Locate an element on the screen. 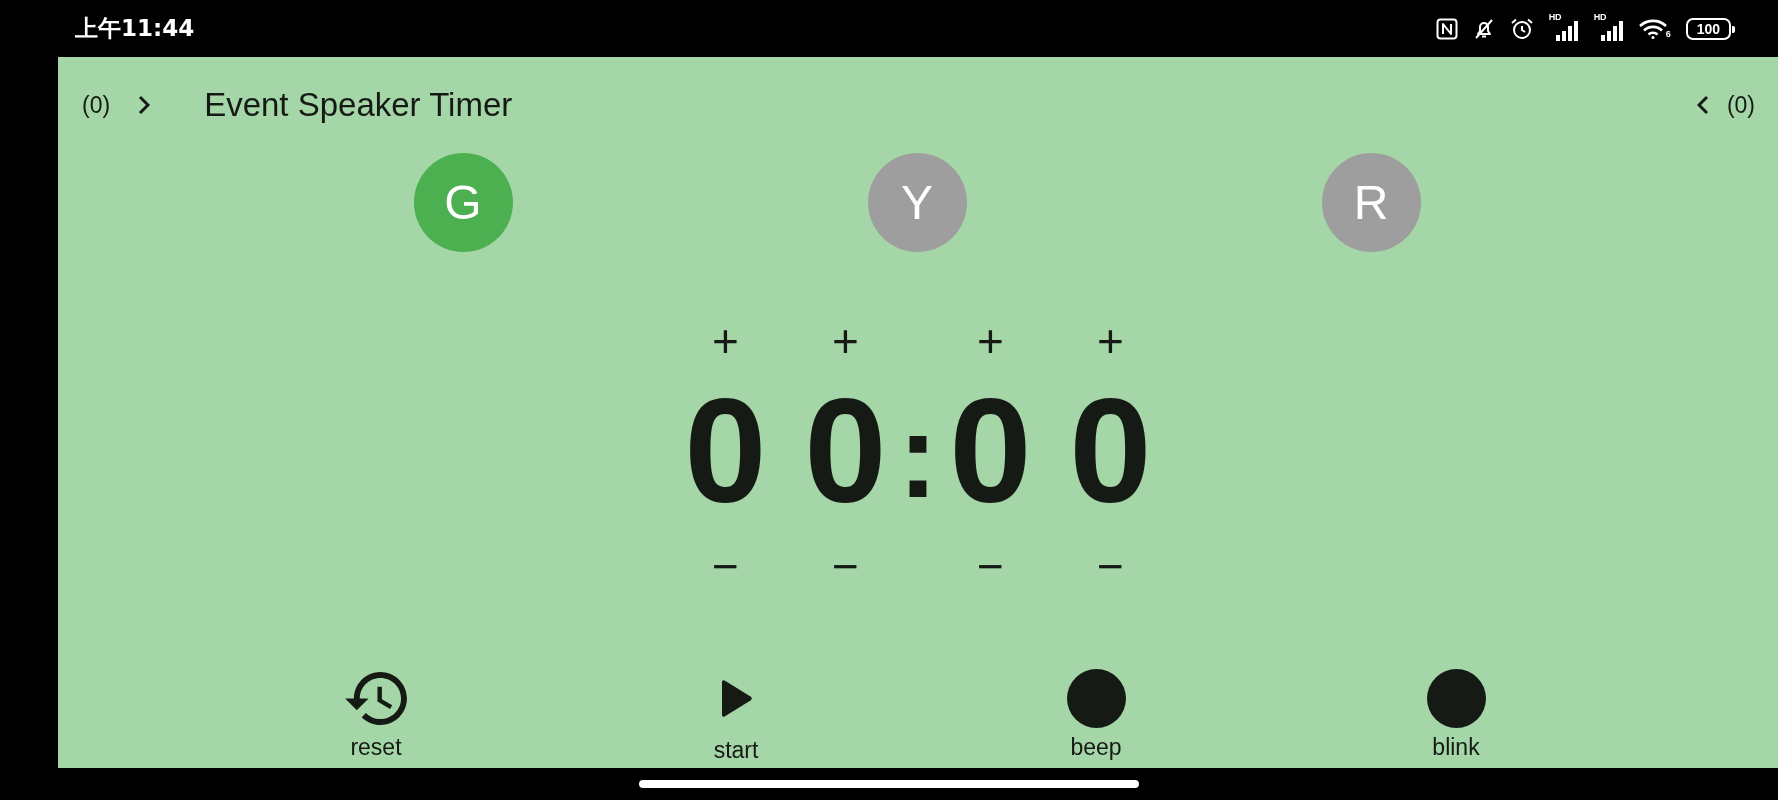 This screenshot has width=1778, height=800. status-time: 上午11:44 is located at coordinates (135, 28).